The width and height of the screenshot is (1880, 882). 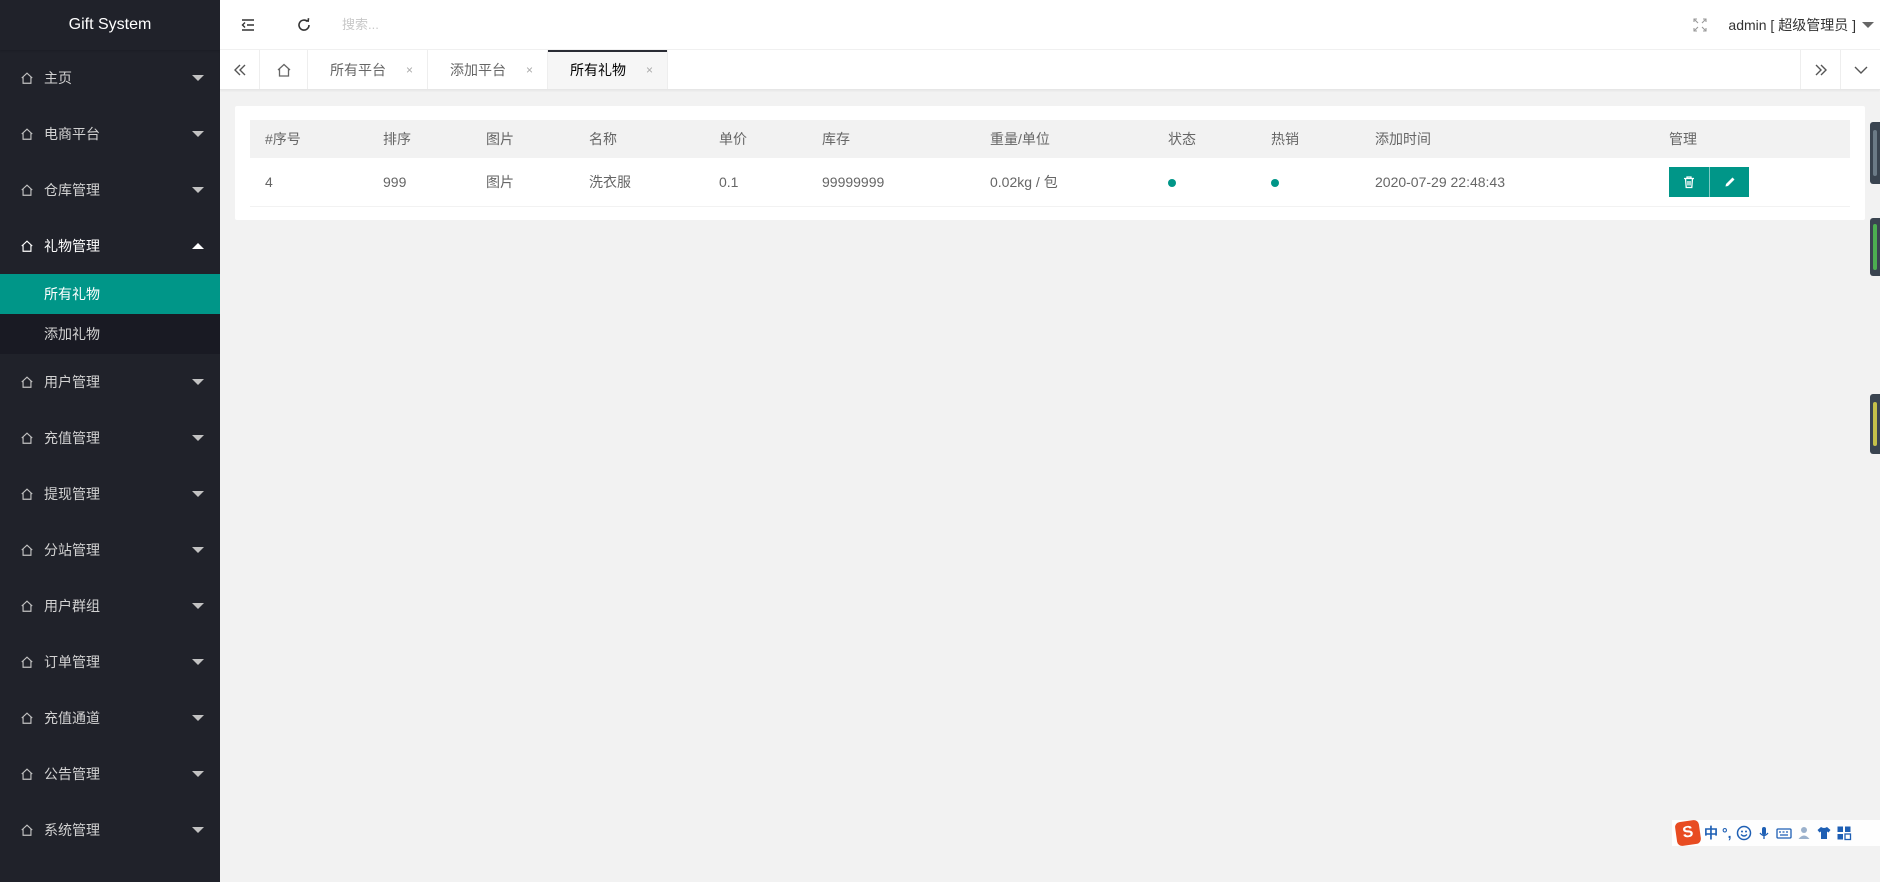 What do you see at coordinates (110, 438) in the screenshot?
I see `sidebar-item-recharge: 充值管理` at bounding box center [110, 438].